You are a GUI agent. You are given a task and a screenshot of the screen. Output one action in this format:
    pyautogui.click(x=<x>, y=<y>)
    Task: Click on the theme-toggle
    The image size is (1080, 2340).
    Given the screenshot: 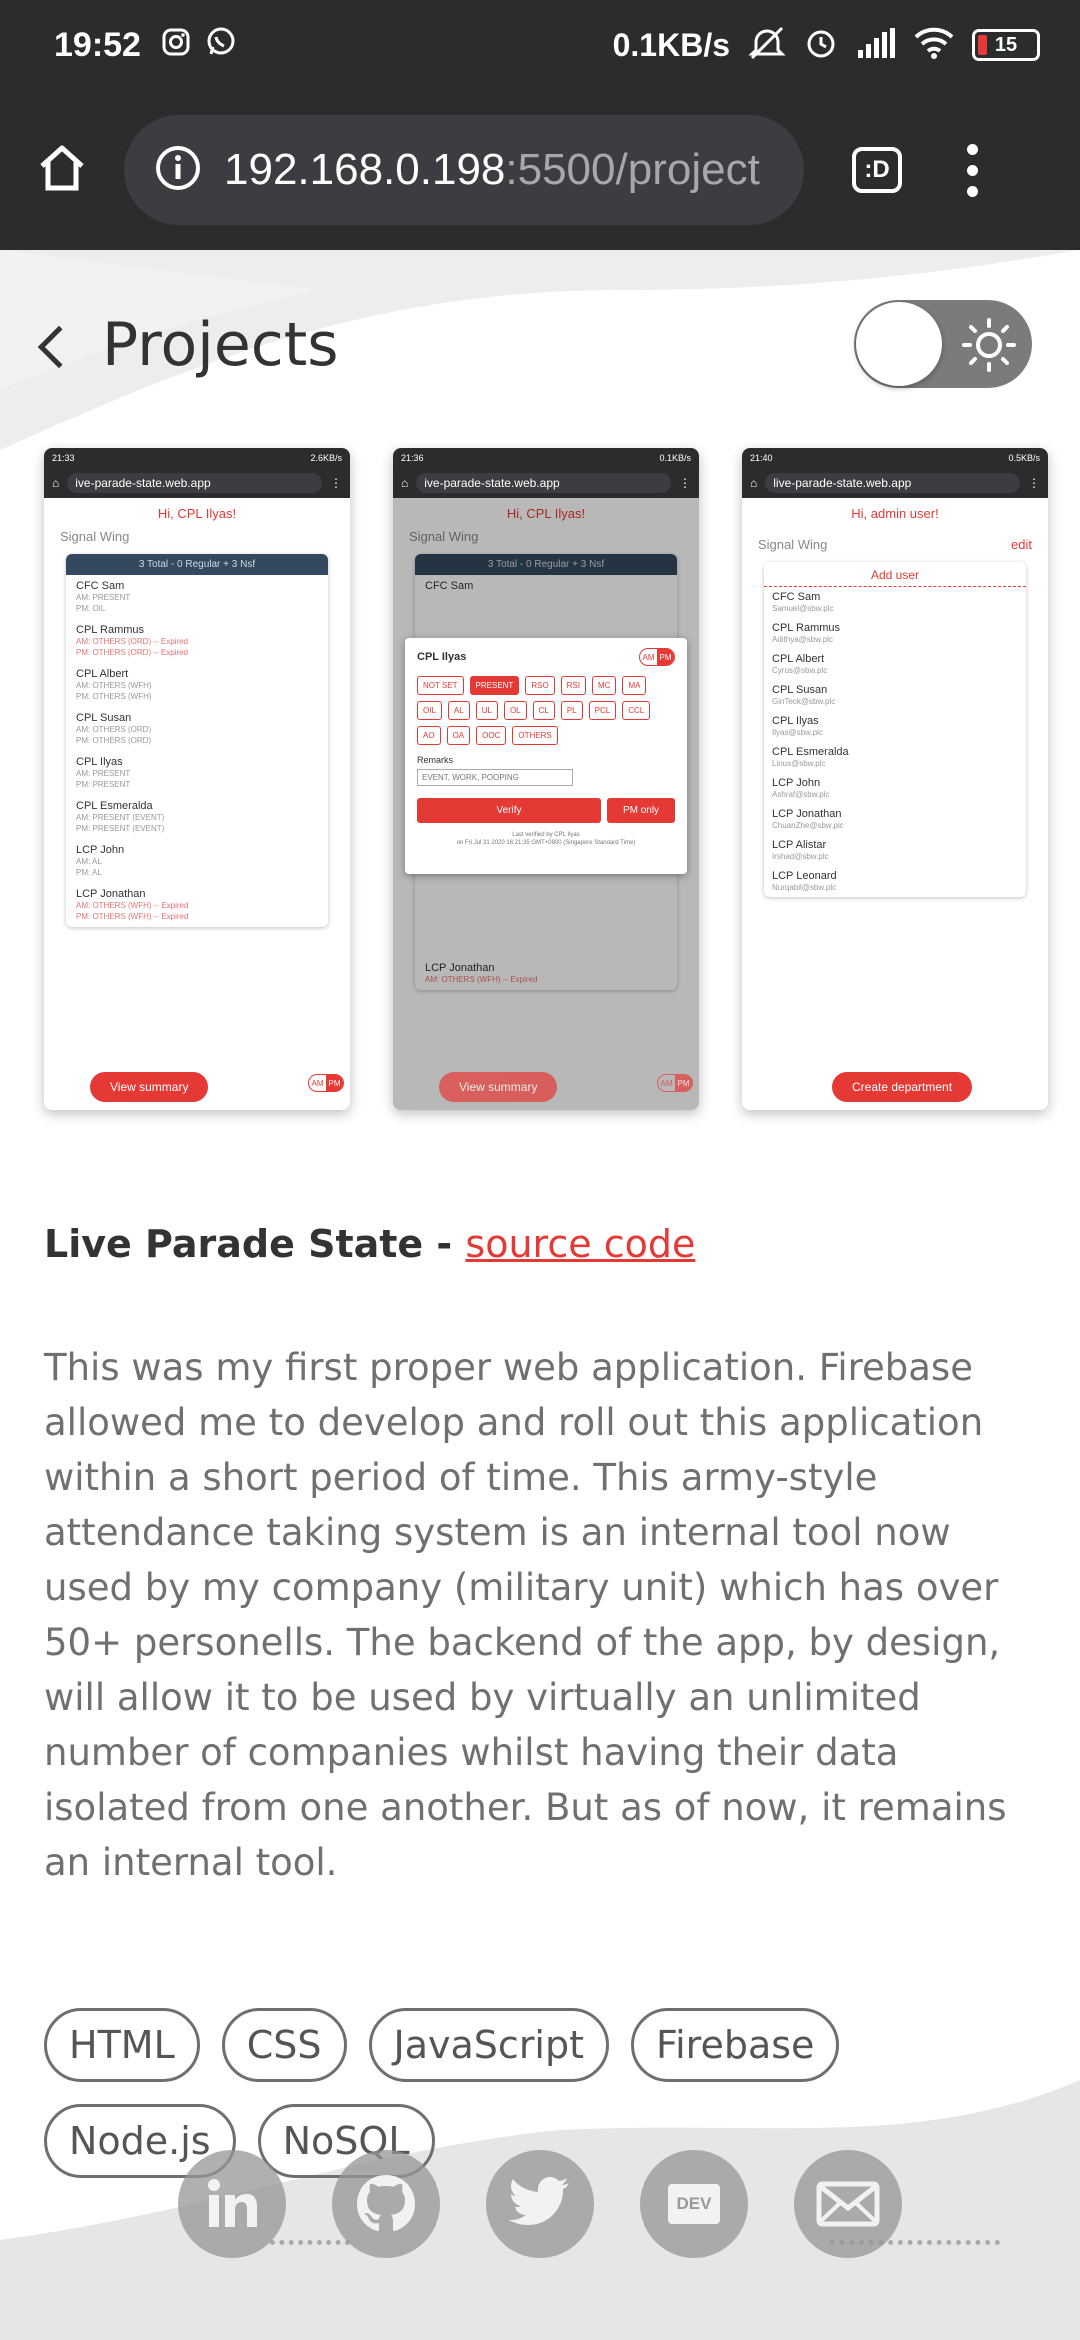 What is the action you would take?
    pyautogui.click(x=943, y=344)
    